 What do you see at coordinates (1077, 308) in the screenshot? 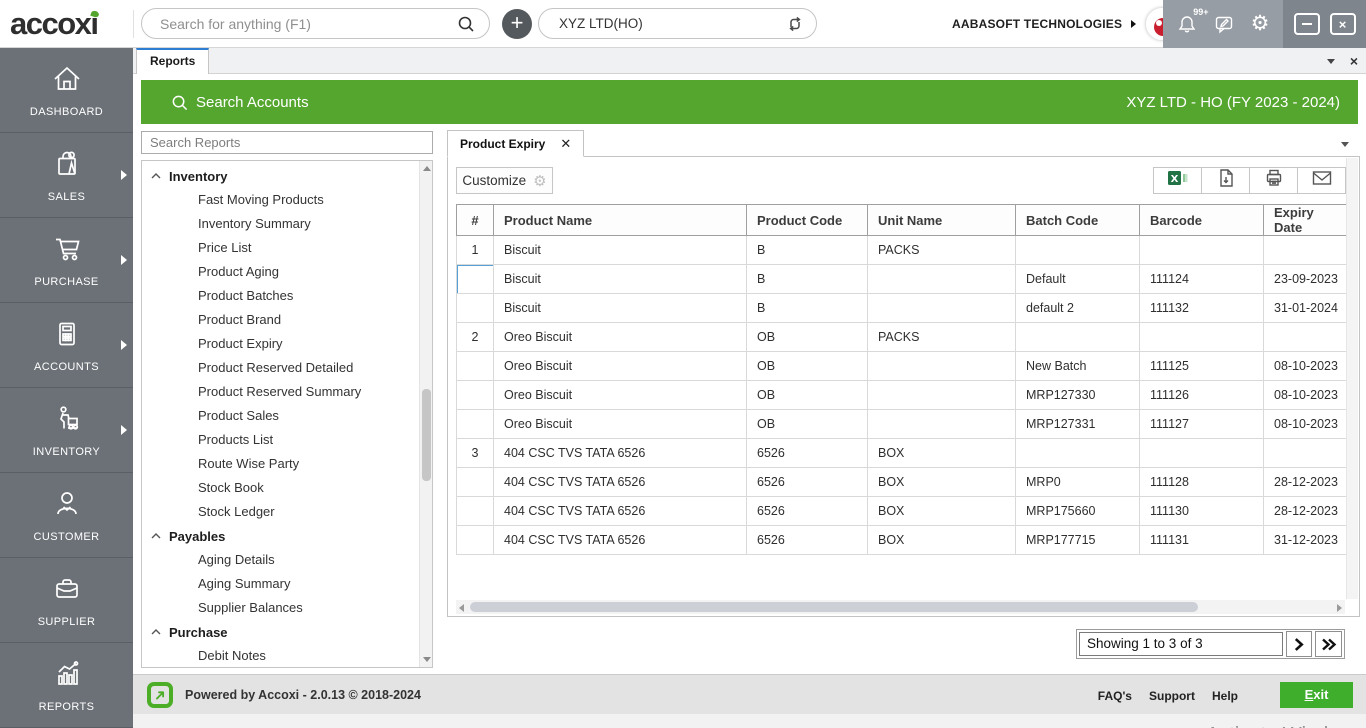
I see `table-cell: default 2` at bounding box center [1077, 308].